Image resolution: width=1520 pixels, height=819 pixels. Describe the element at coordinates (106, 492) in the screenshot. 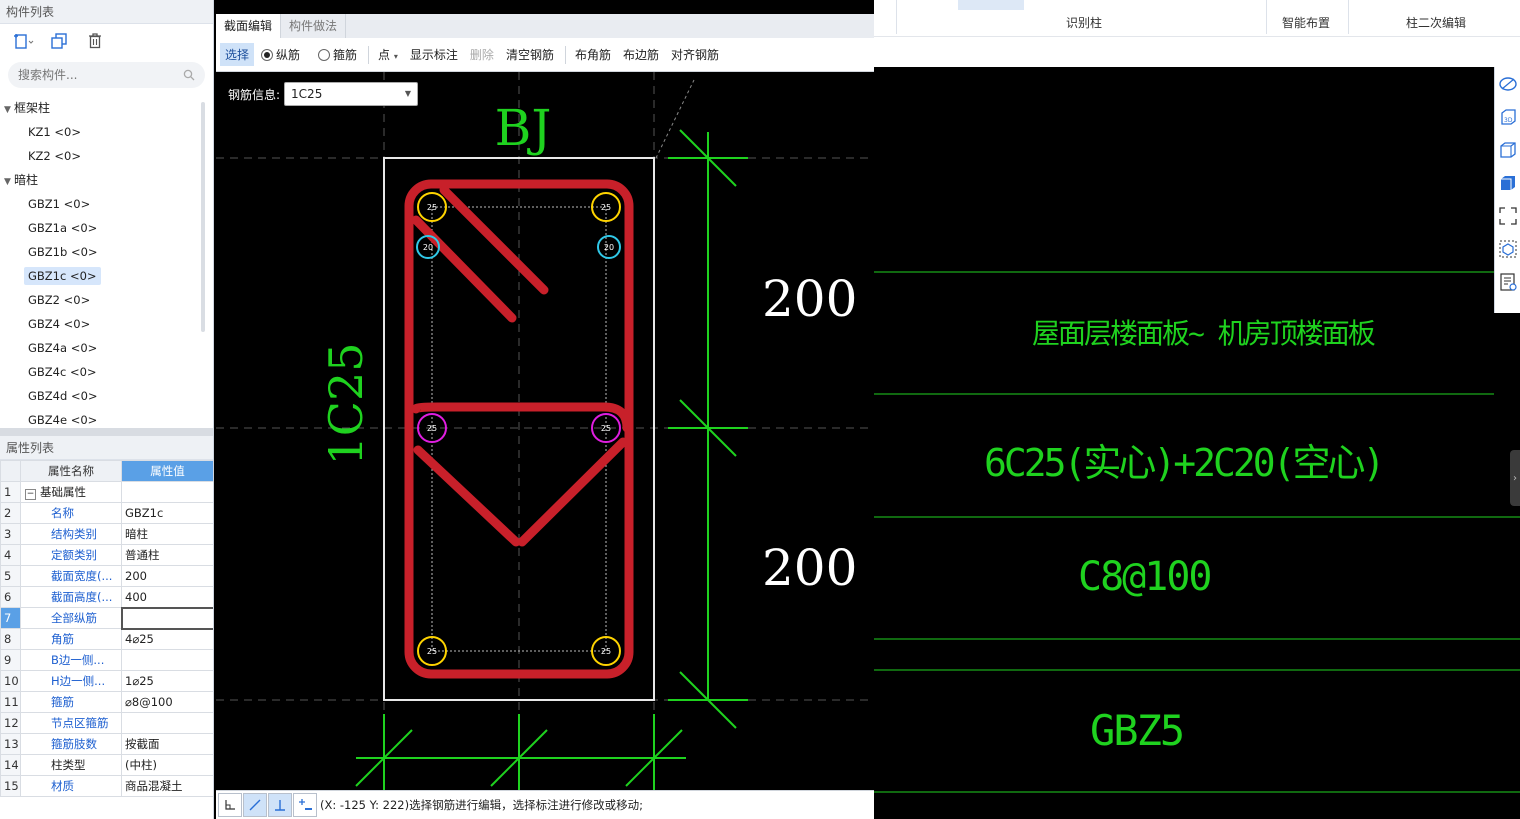

I see `table-row: 1 − 基础属性` at that location.